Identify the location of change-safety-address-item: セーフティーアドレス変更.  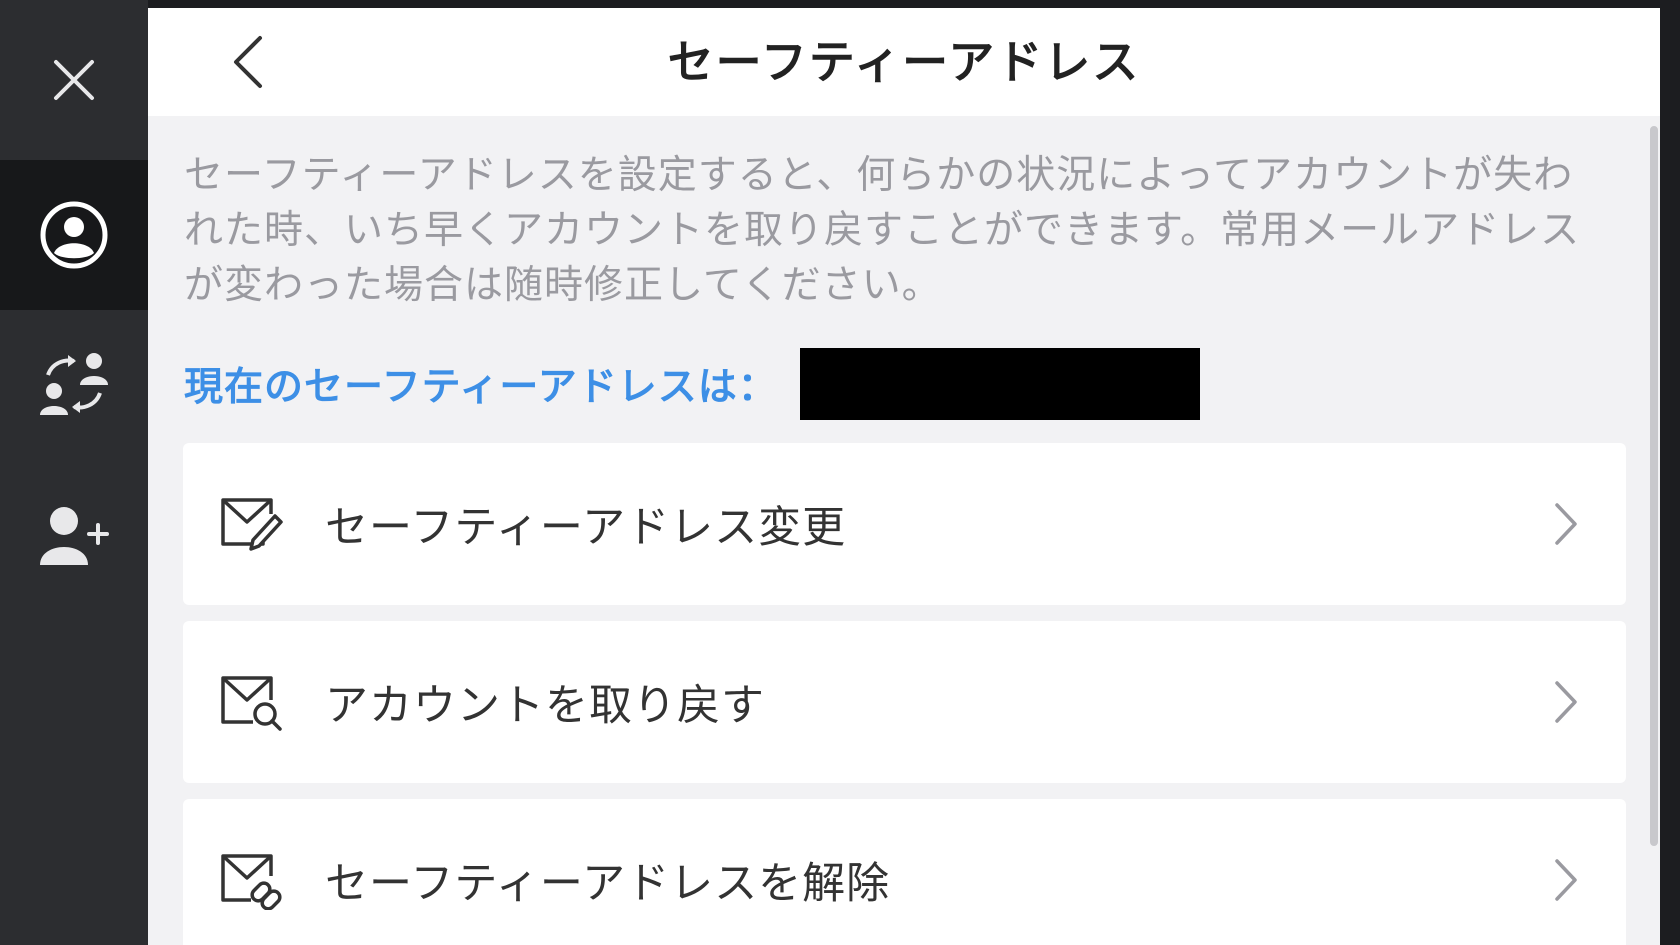
(904, 524).